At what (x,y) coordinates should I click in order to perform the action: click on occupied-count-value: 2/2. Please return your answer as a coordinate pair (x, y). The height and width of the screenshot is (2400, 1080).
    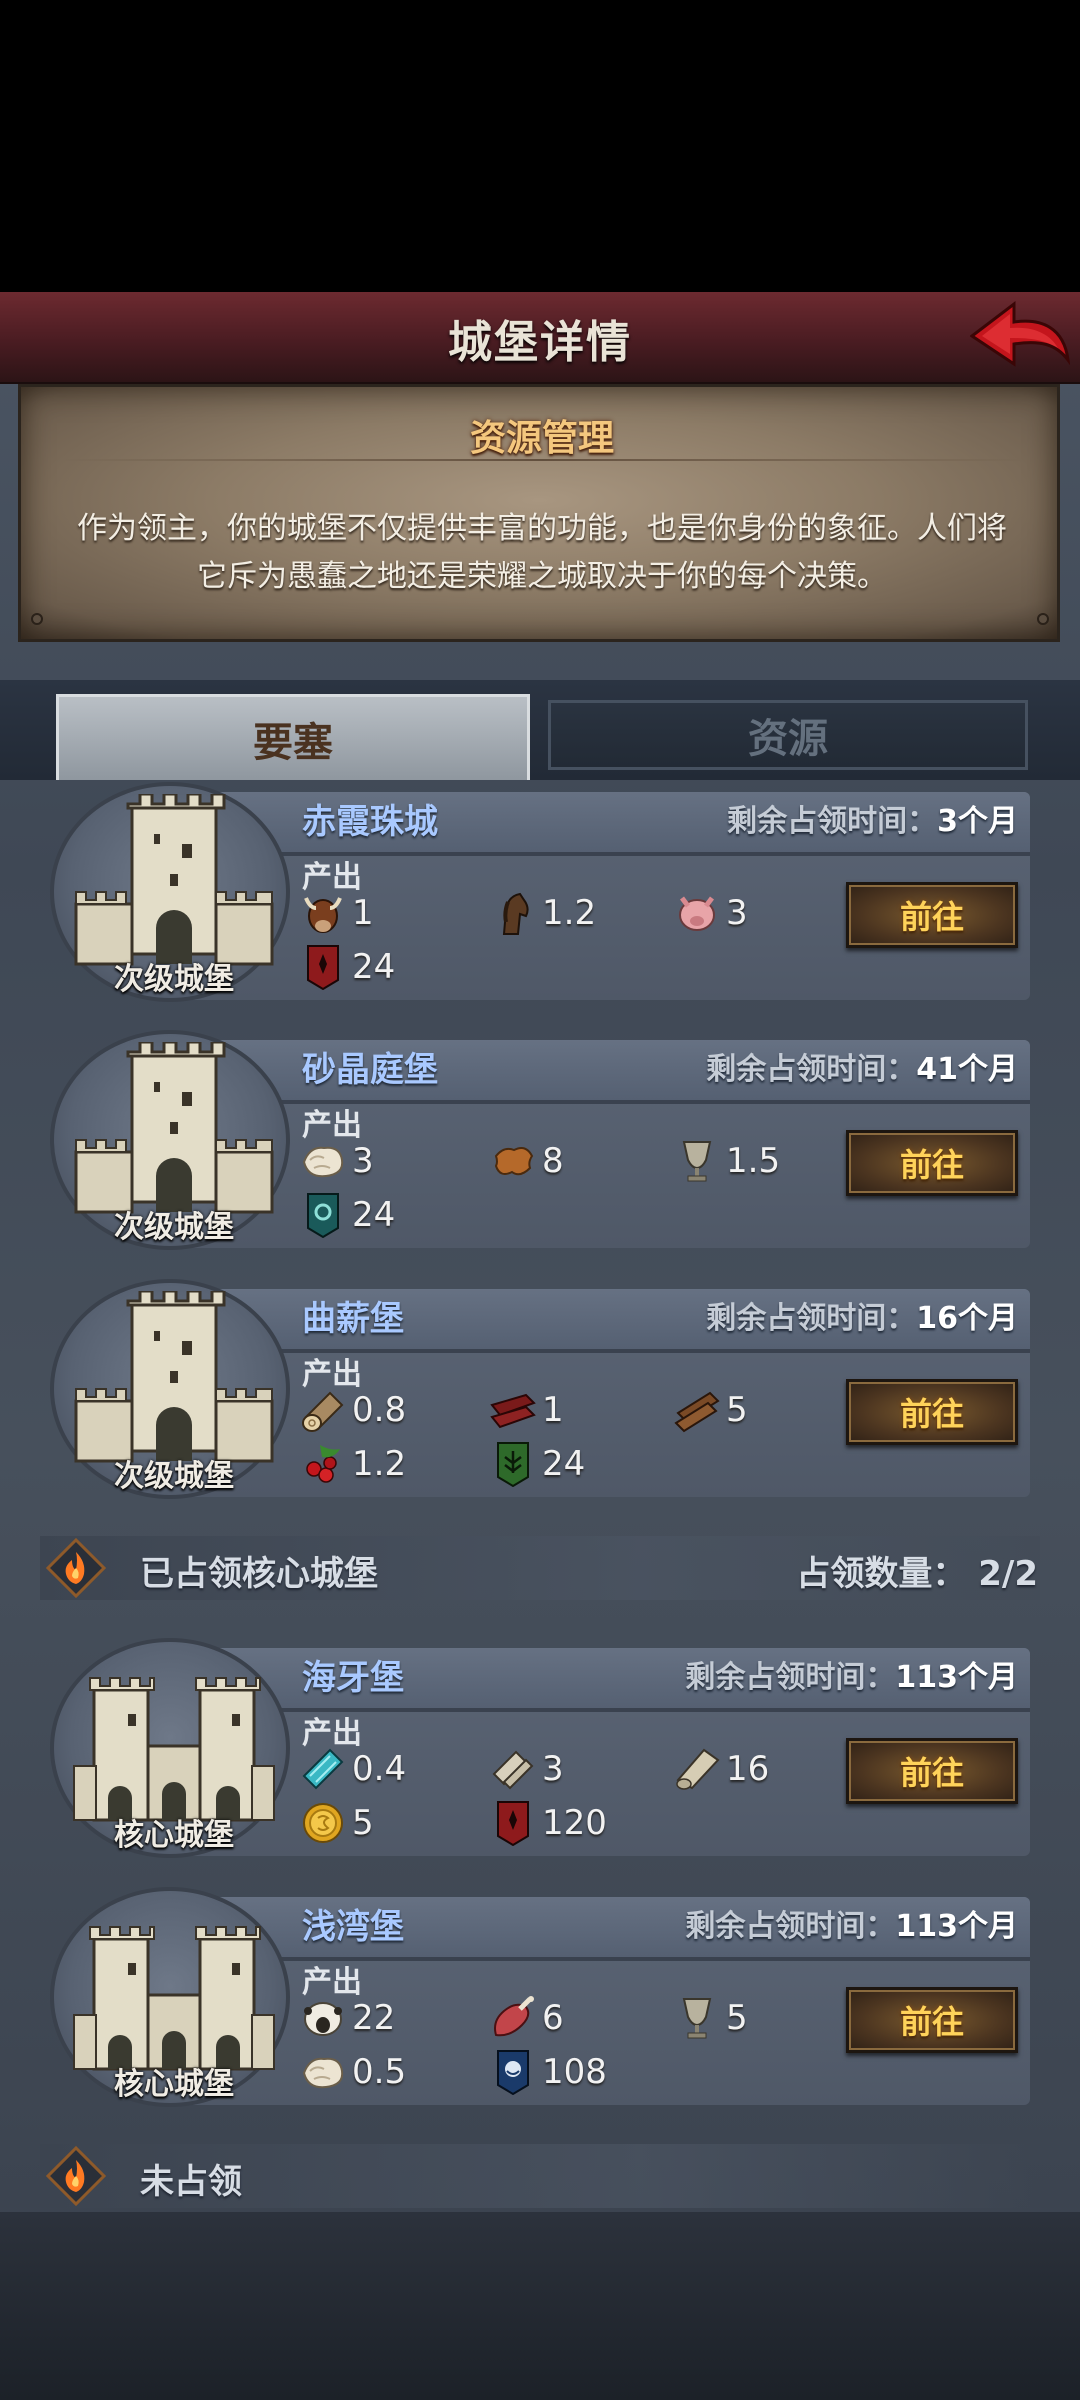
    Looking at the image, I should click on (1008, 1574).